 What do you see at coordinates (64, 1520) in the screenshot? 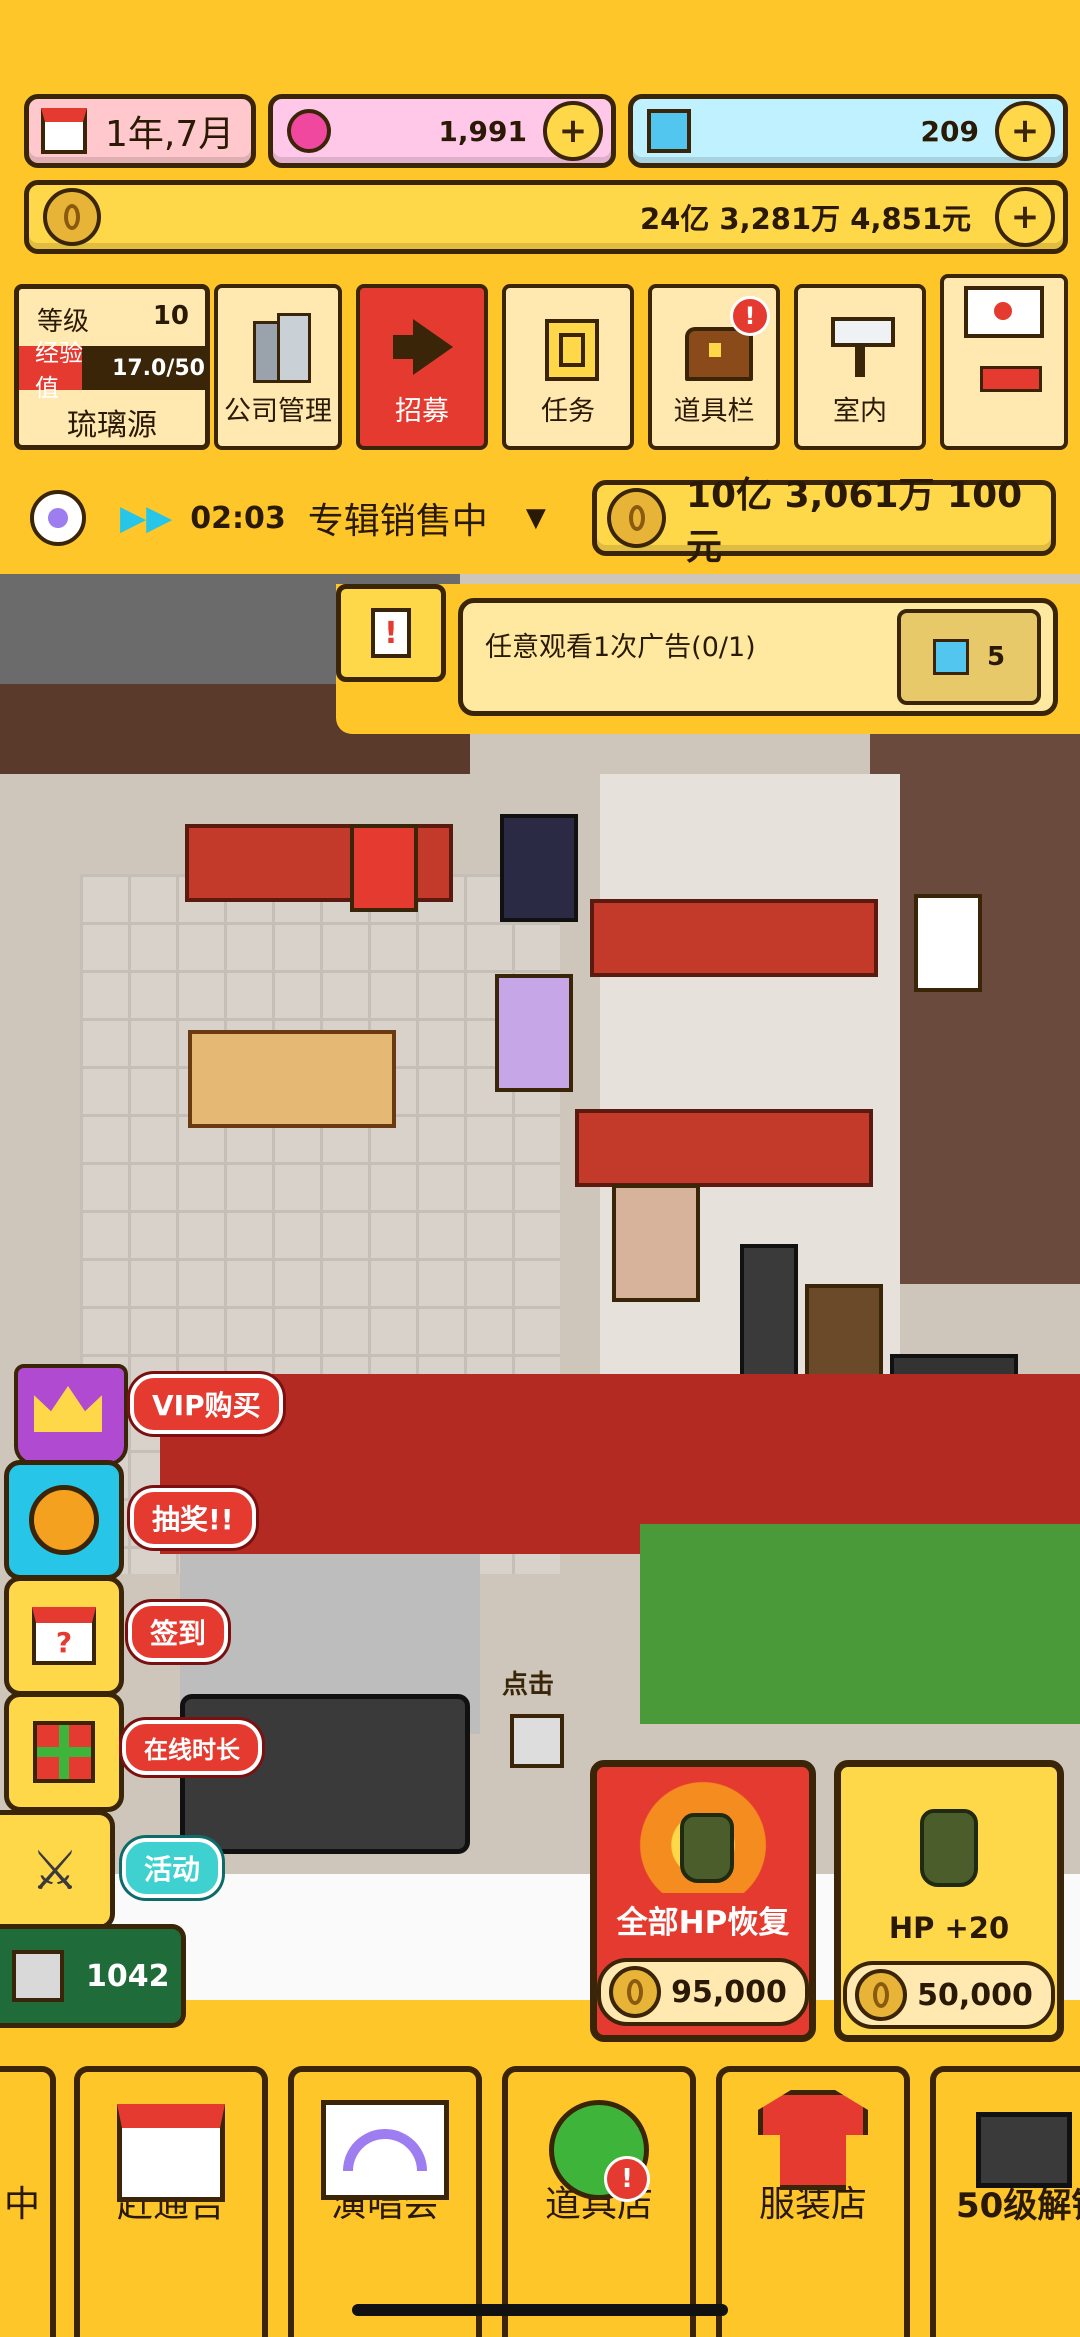
I see `lottery-wheel-frame` at bounding box center [64, 1520].